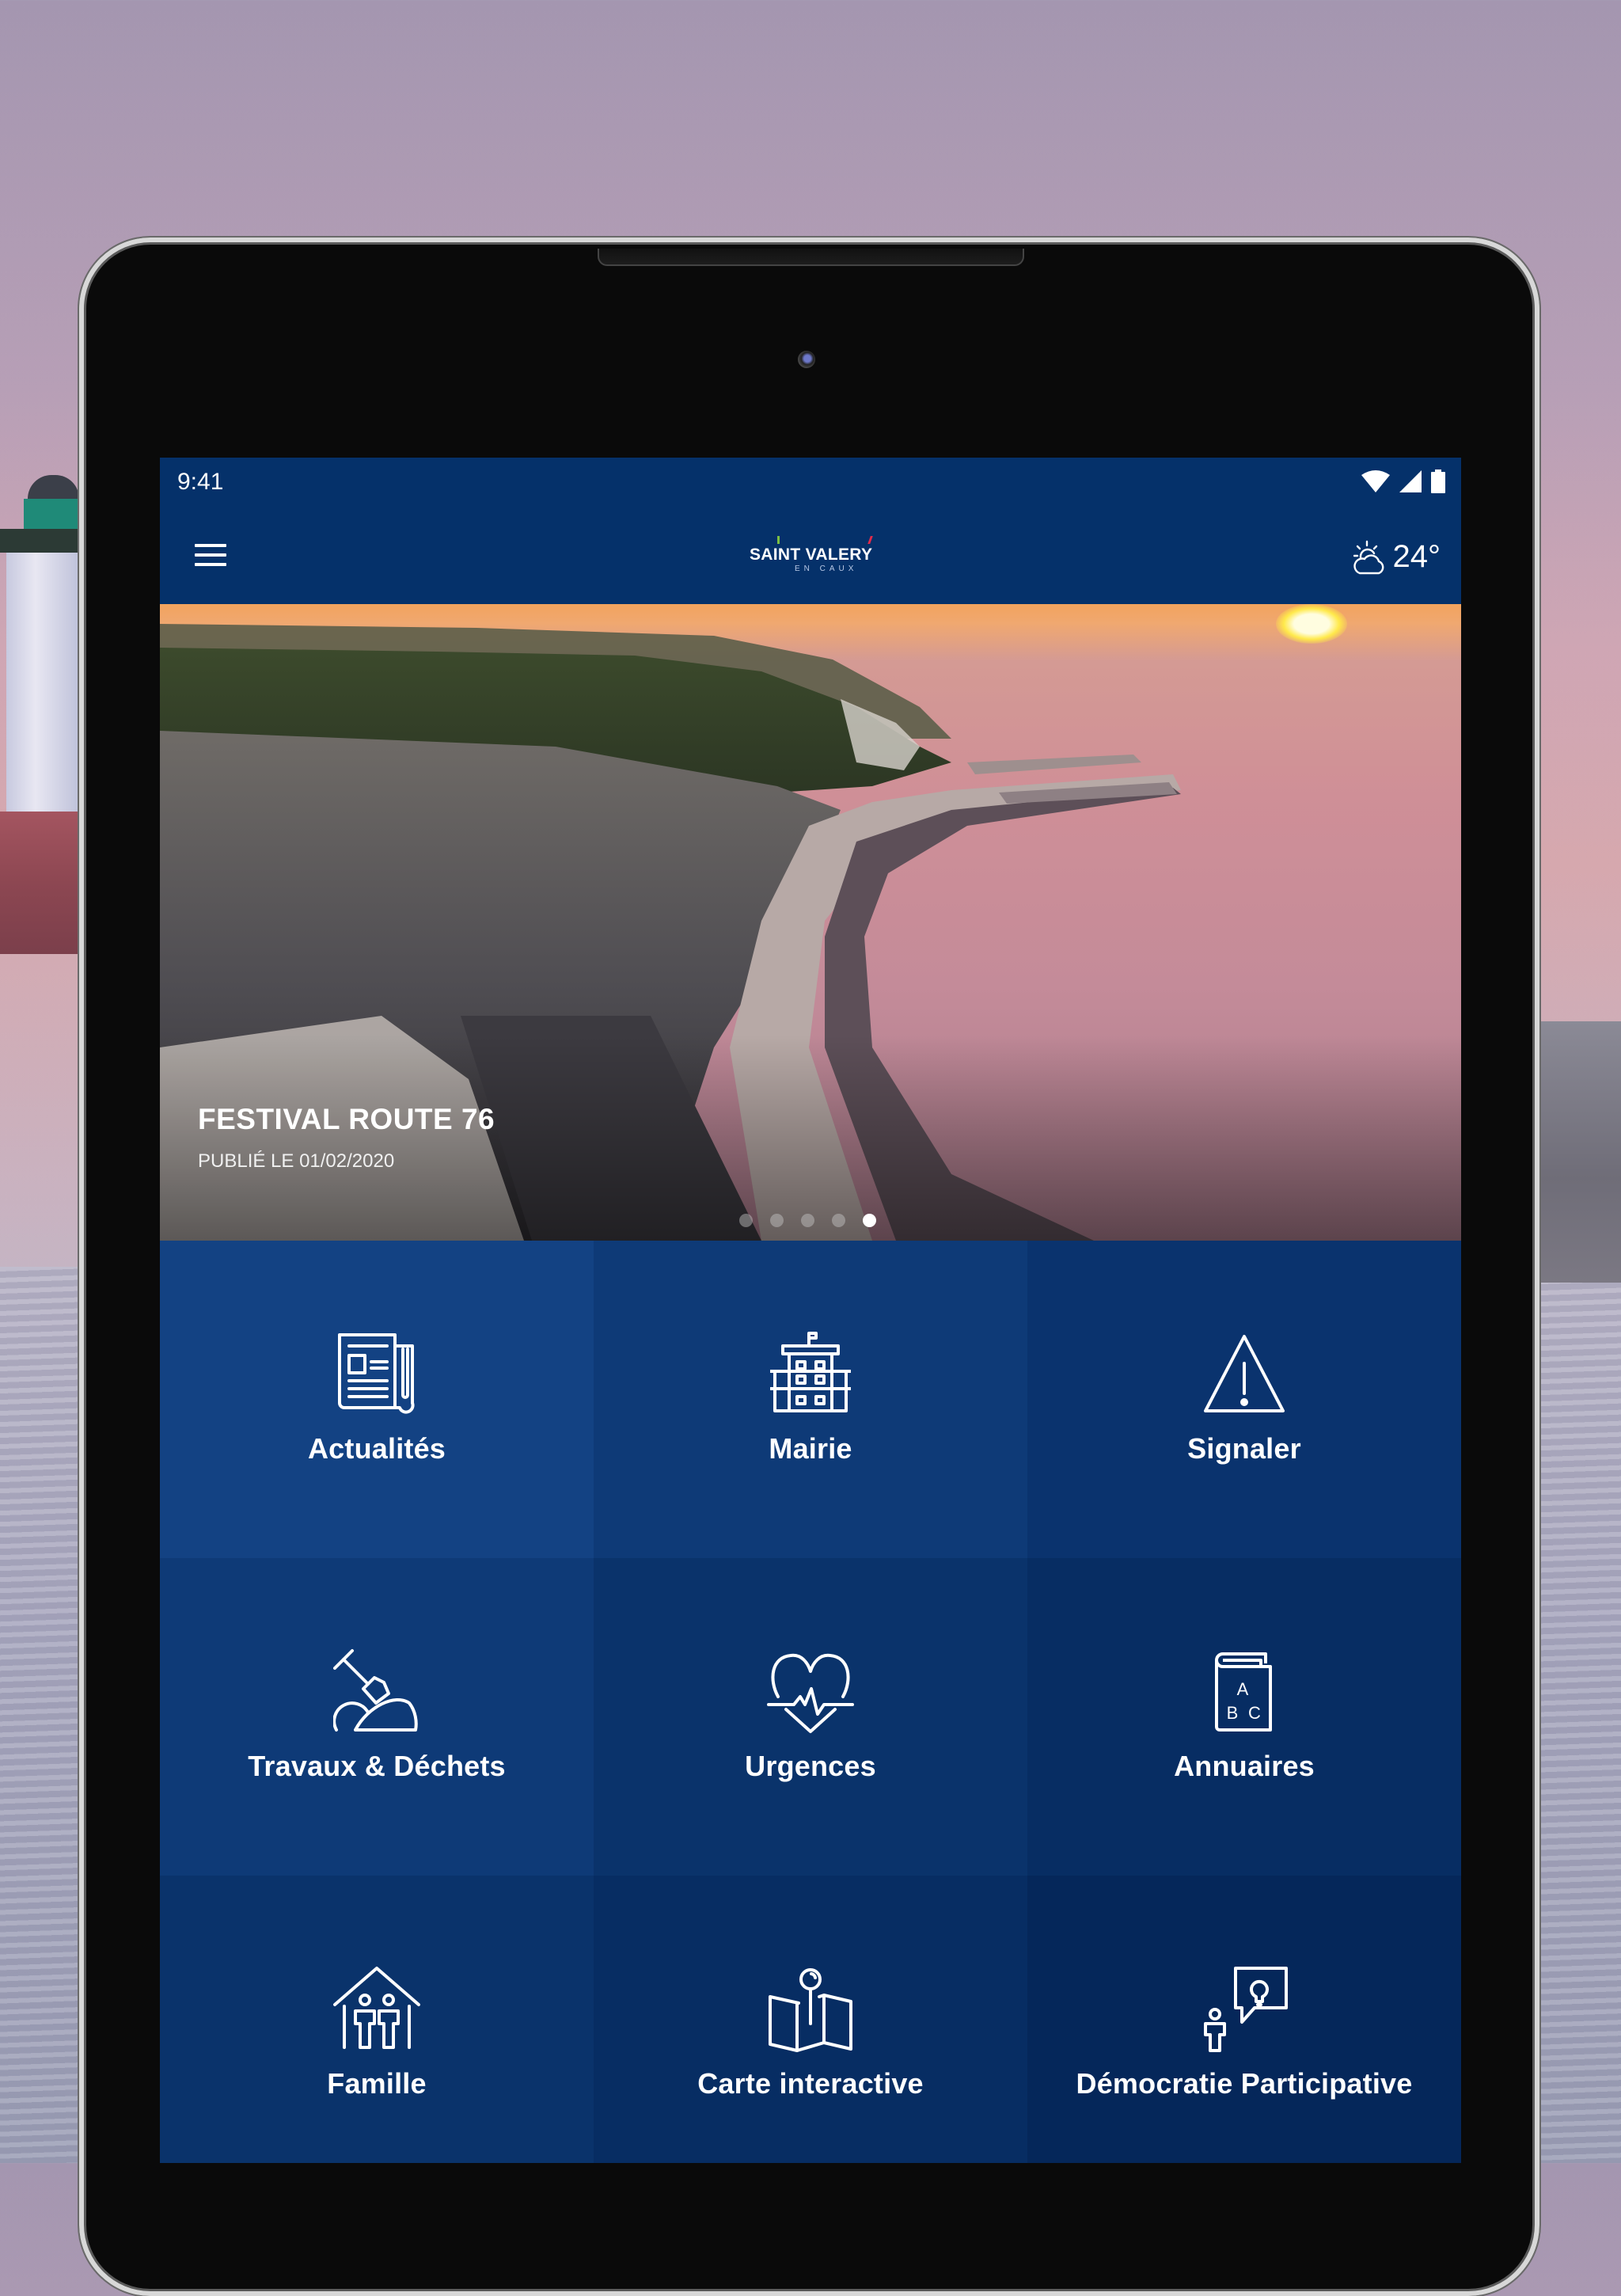 The image size is (1621, 2296). I want to click on tile-urgences: Urgences, so click(810, 1717).